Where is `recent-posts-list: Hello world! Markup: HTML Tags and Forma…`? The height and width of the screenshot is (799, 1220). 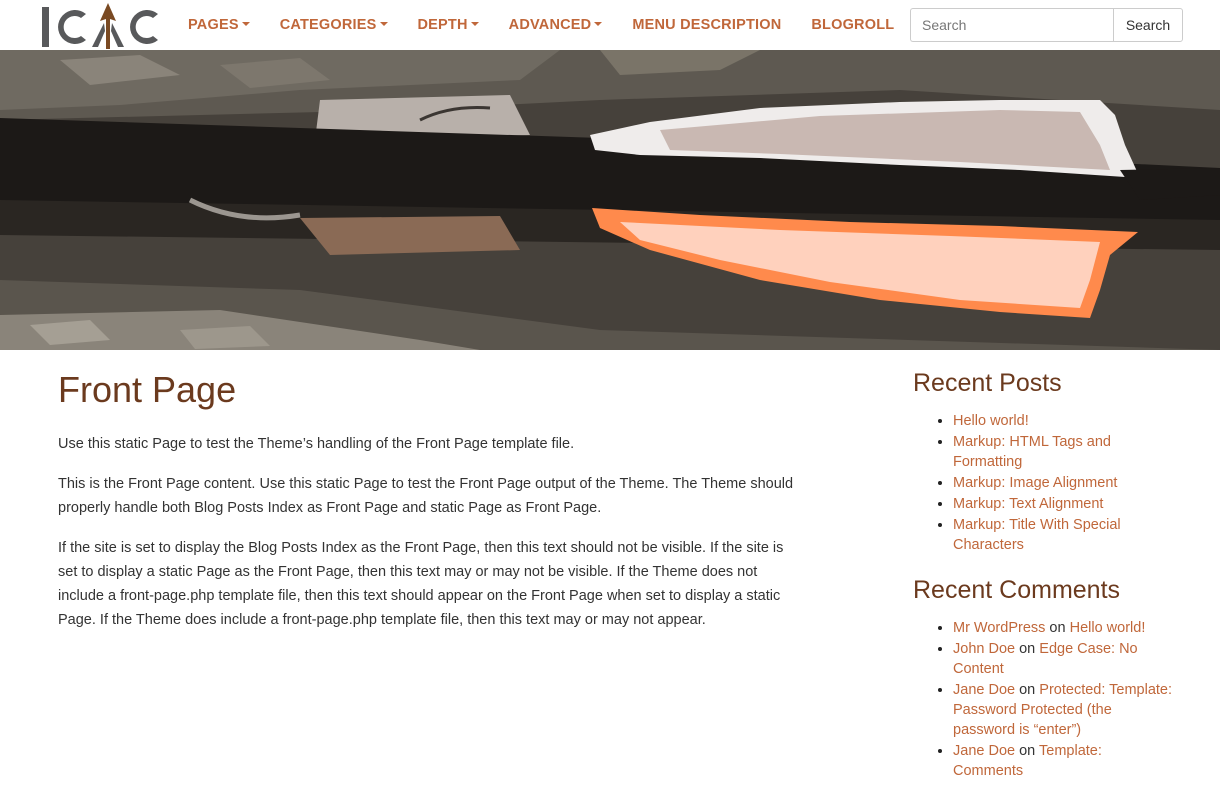 recent-posts-list: Hello world! Markup: HTML Tags and Forma… is located at coordinates (1043, 482).